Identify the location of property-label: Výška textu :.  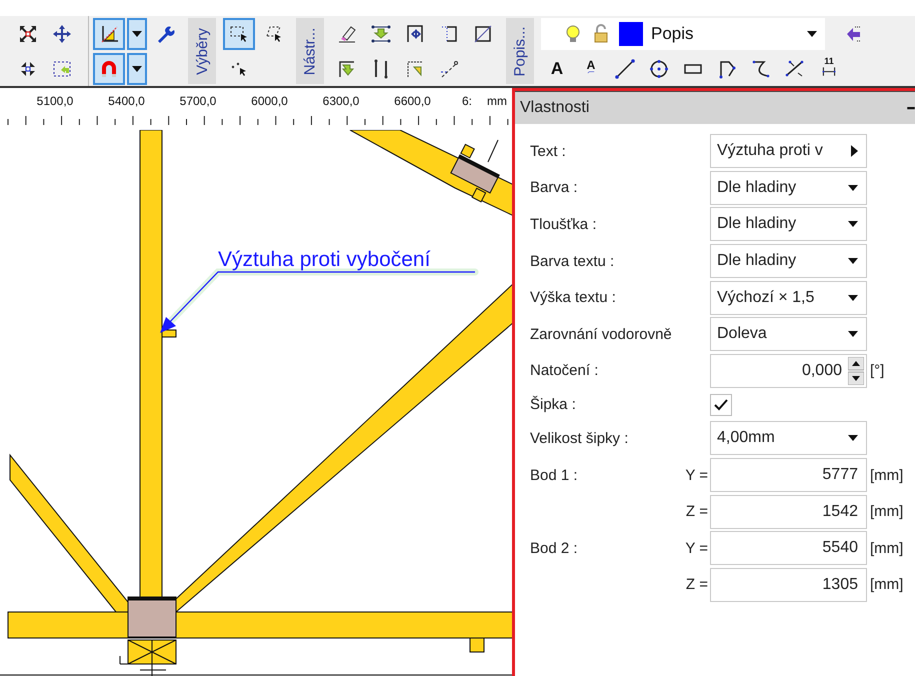
(573, 297).